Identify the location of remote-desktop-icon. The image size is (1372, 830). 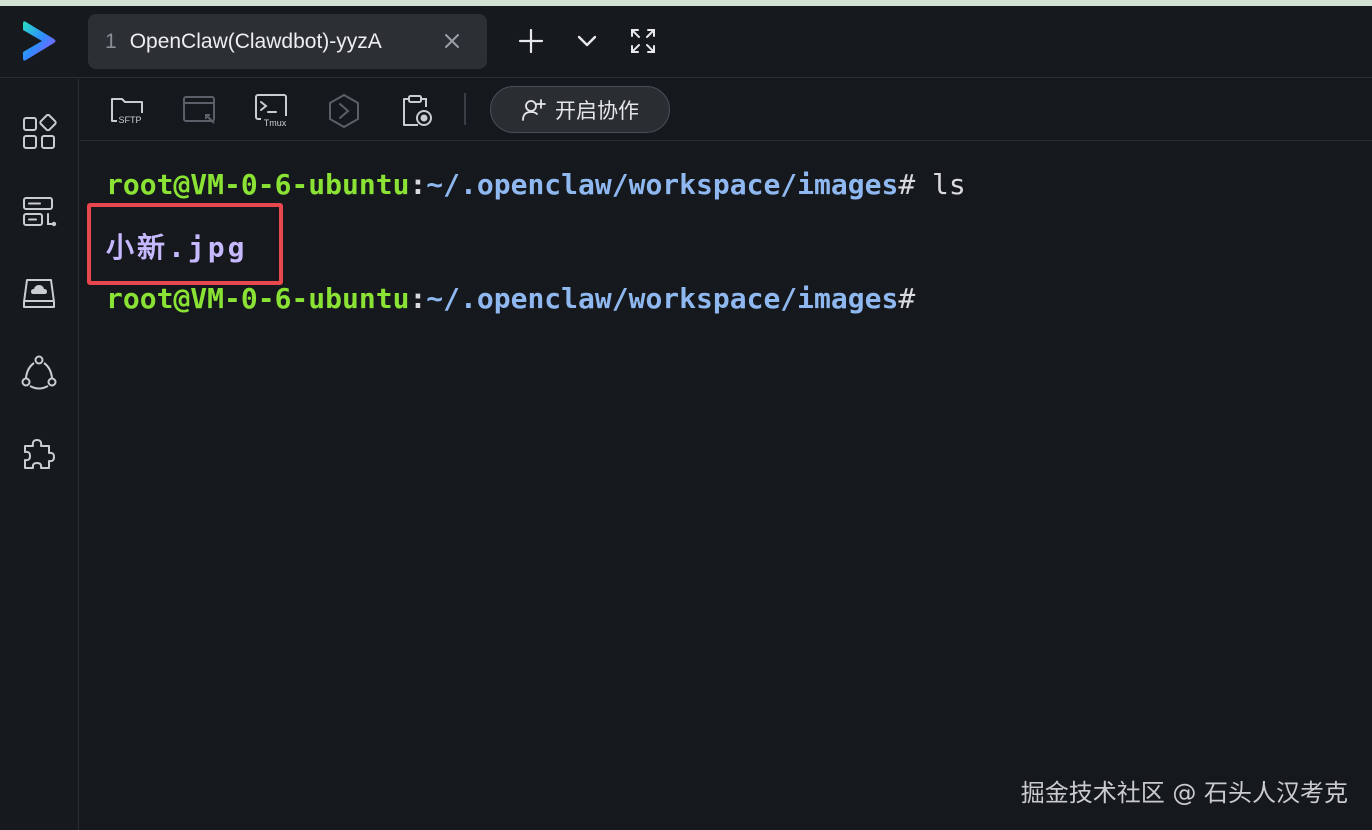
(199, 110).